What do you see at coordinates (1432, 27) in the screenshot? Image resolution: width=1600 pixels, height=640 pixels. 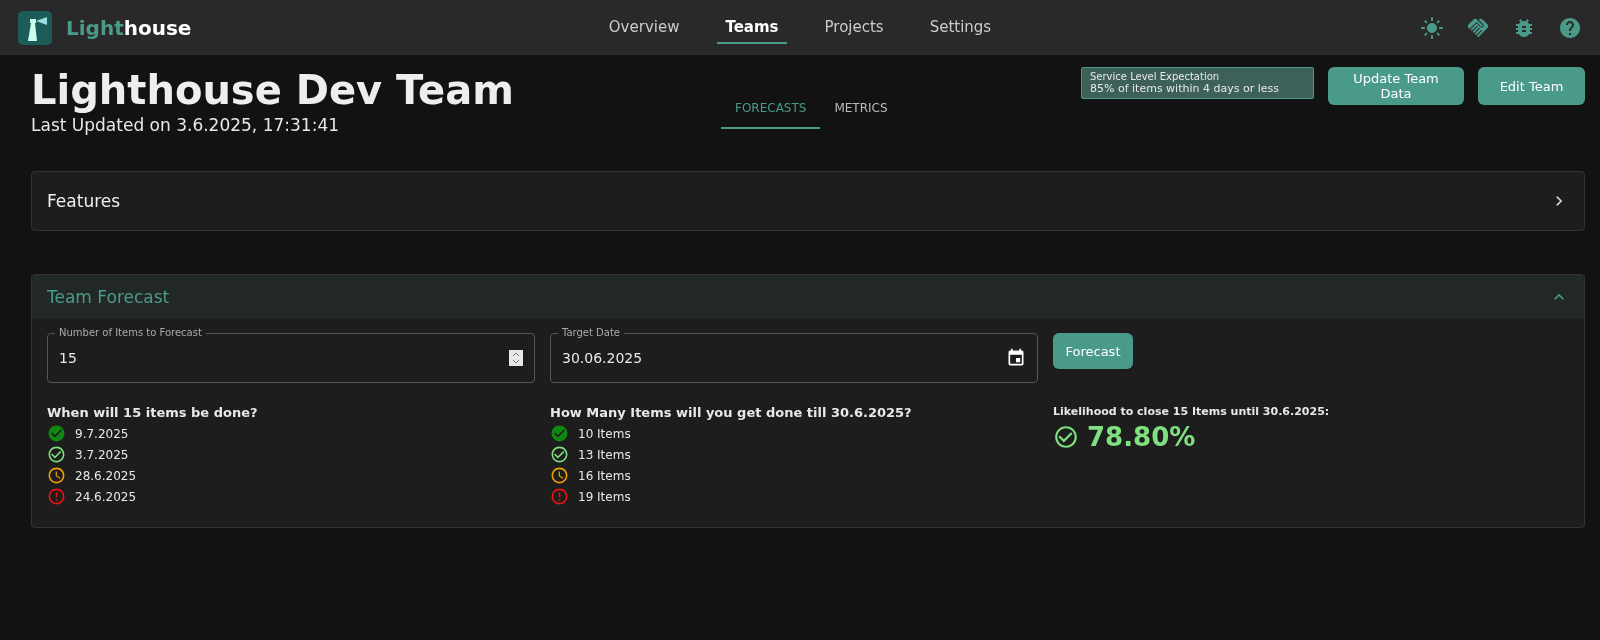 I see `sun-icon` at bounding box center [1432, 27].